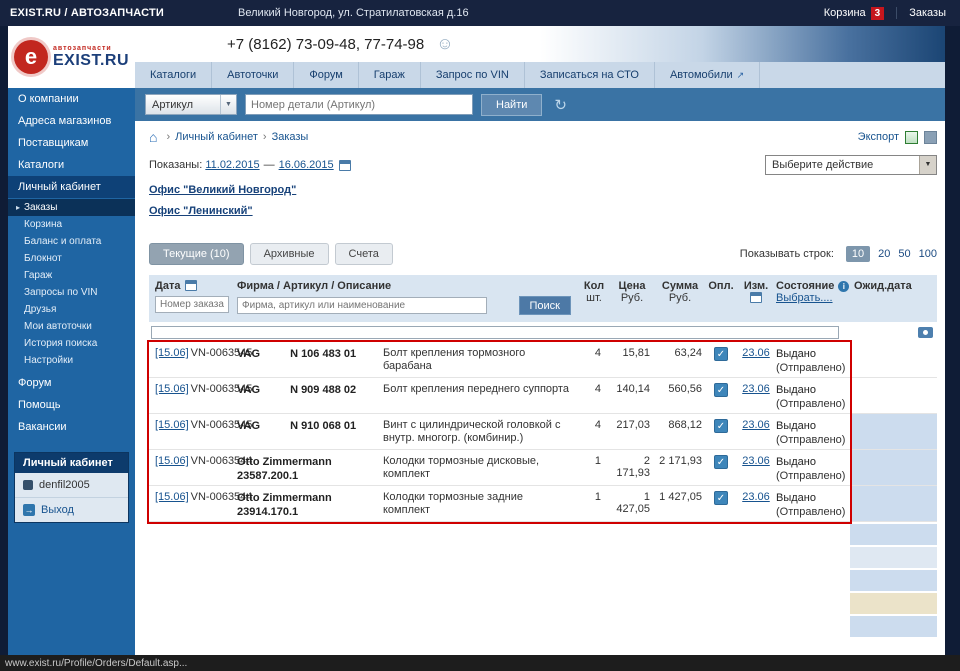 The image size is (960, 671). Describe the element at coordinates (71, 383) in the screenshot. I see `sidebar-item-forum: Форум` at that location.